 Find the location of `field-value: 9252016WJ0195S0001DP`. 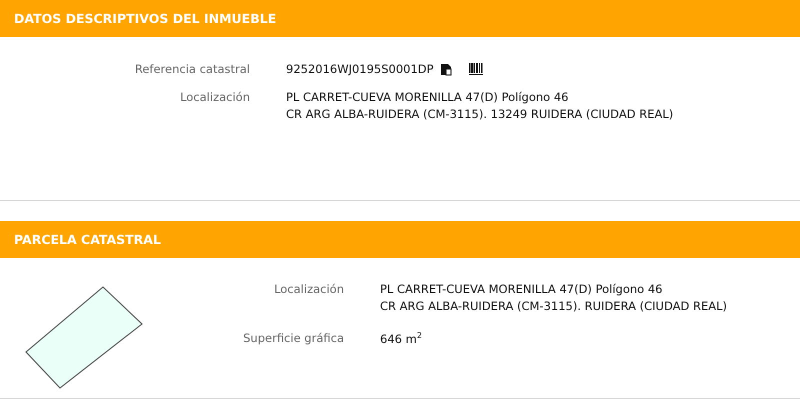

field-value: 9252016WJ0195S0001DP is located at coordinates (360, 69).